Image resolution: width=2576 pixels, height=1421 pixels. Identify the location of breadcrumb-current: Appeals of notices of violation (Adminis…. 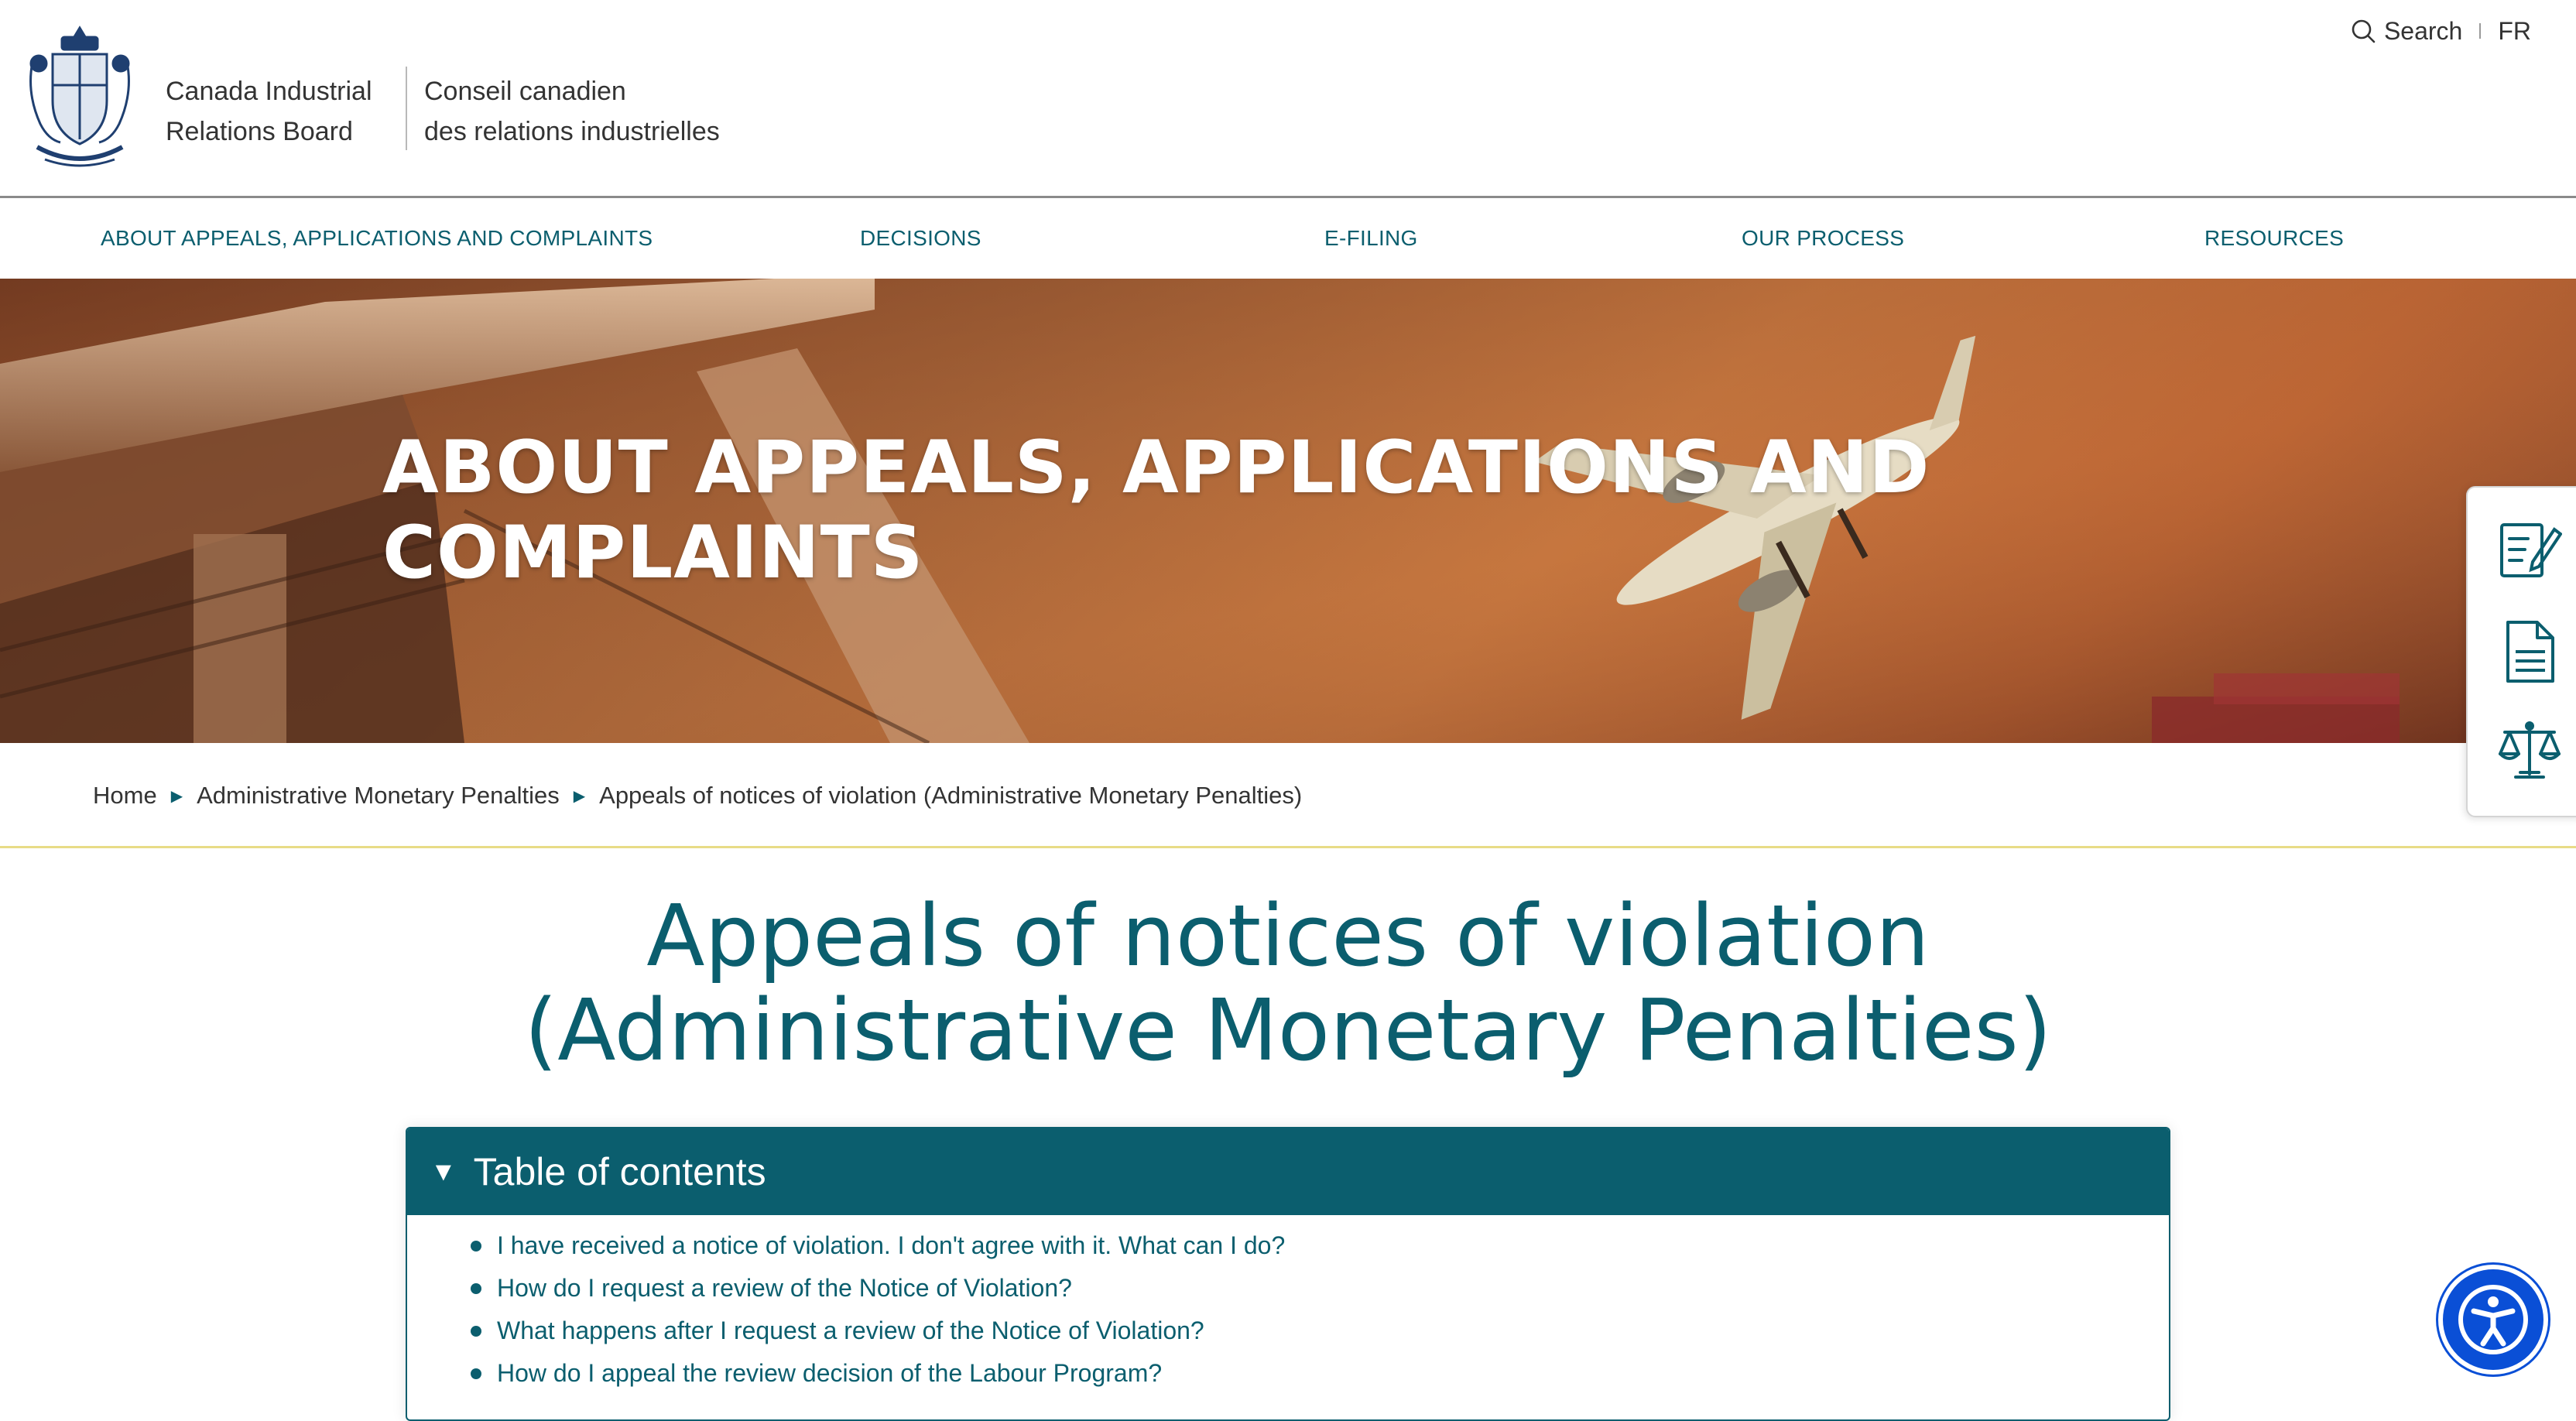
(951, 795).